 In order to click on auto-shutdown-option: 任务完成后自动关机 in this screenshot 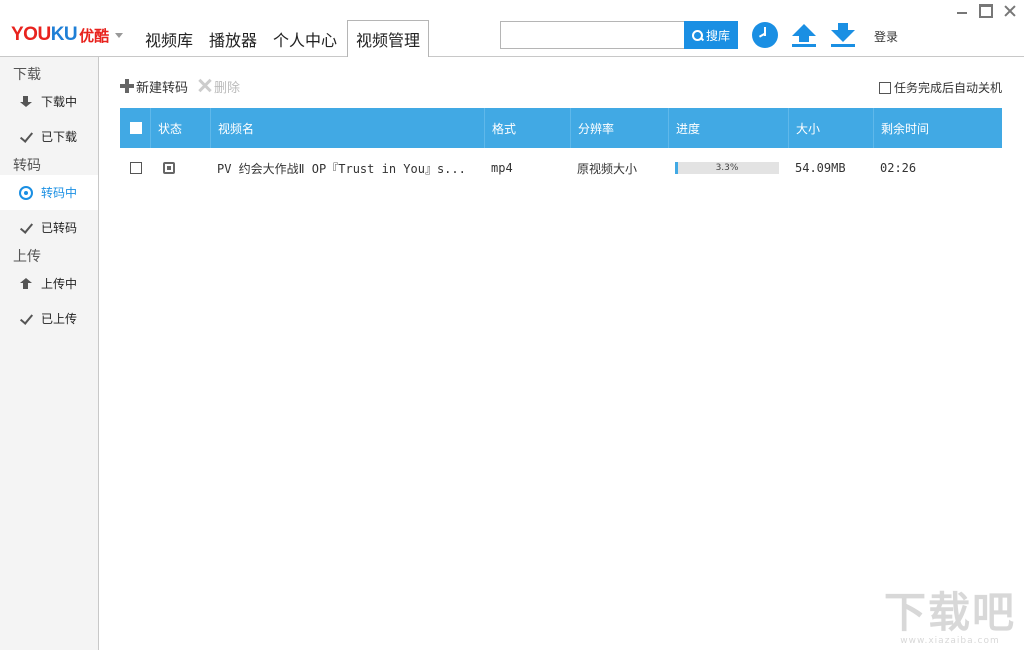, I will do `click(940, 87)`.